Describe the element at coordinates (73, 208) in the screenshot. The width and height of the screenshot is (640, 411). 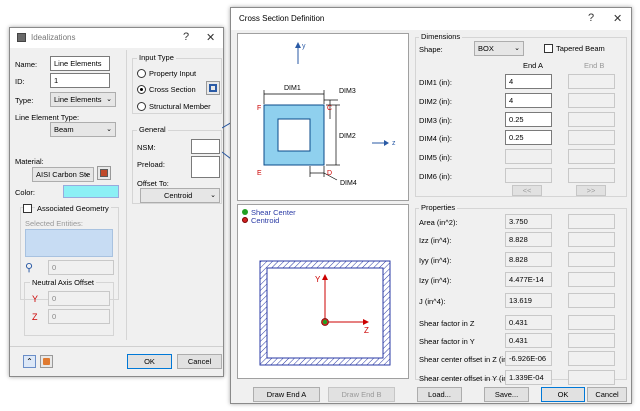
I see `associated-geometry-label: Associated Geometry` at that location.